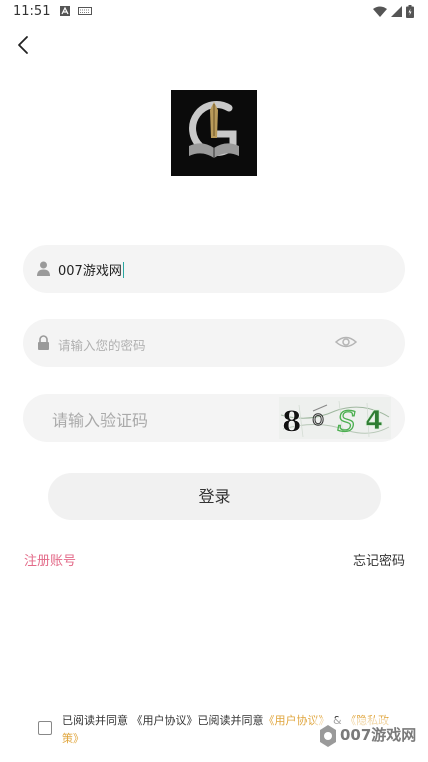 The image size is (428, 762). Describe the element at coordinates (102, 344) in the screenshot. I see `password-input: 请输入您的密码` at that location.